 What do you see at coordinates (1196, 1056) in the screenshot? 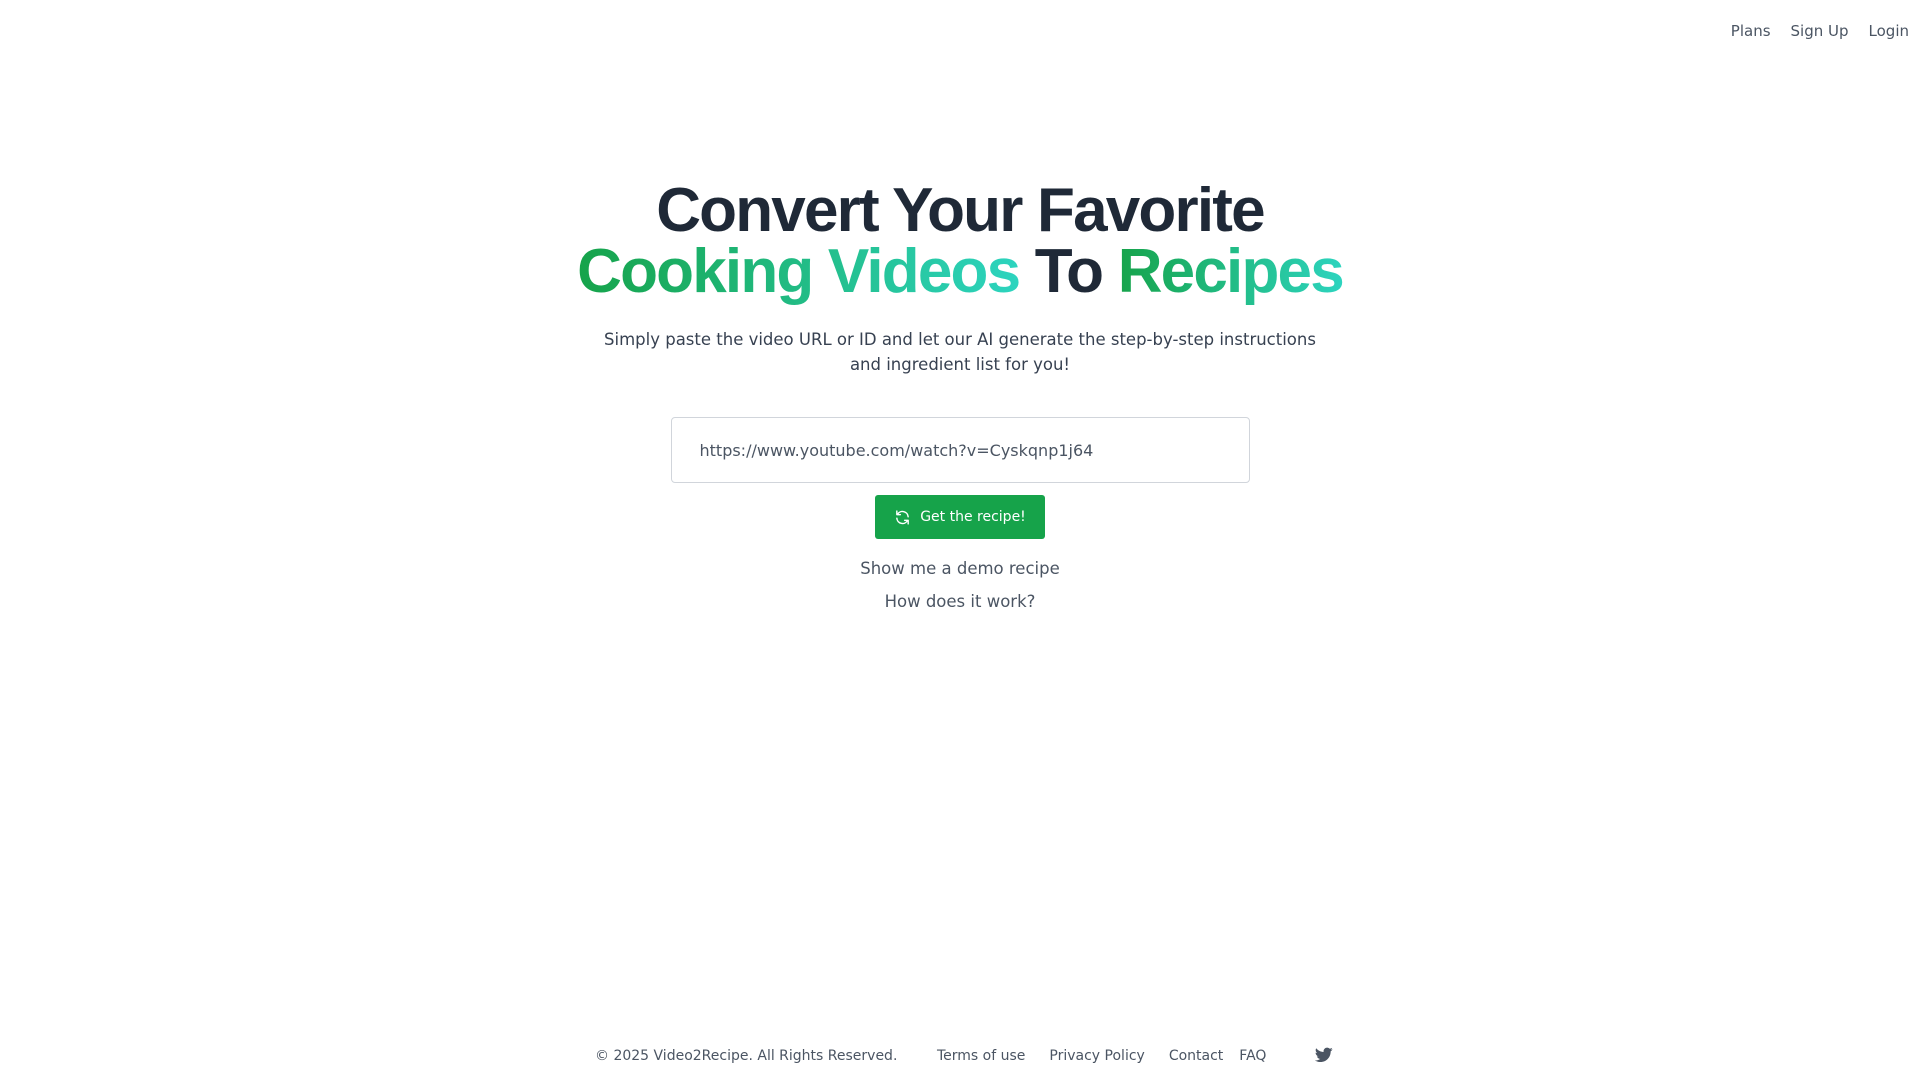
I see `footer-link-contact: Contact` at bounding box center [1196, 1056].